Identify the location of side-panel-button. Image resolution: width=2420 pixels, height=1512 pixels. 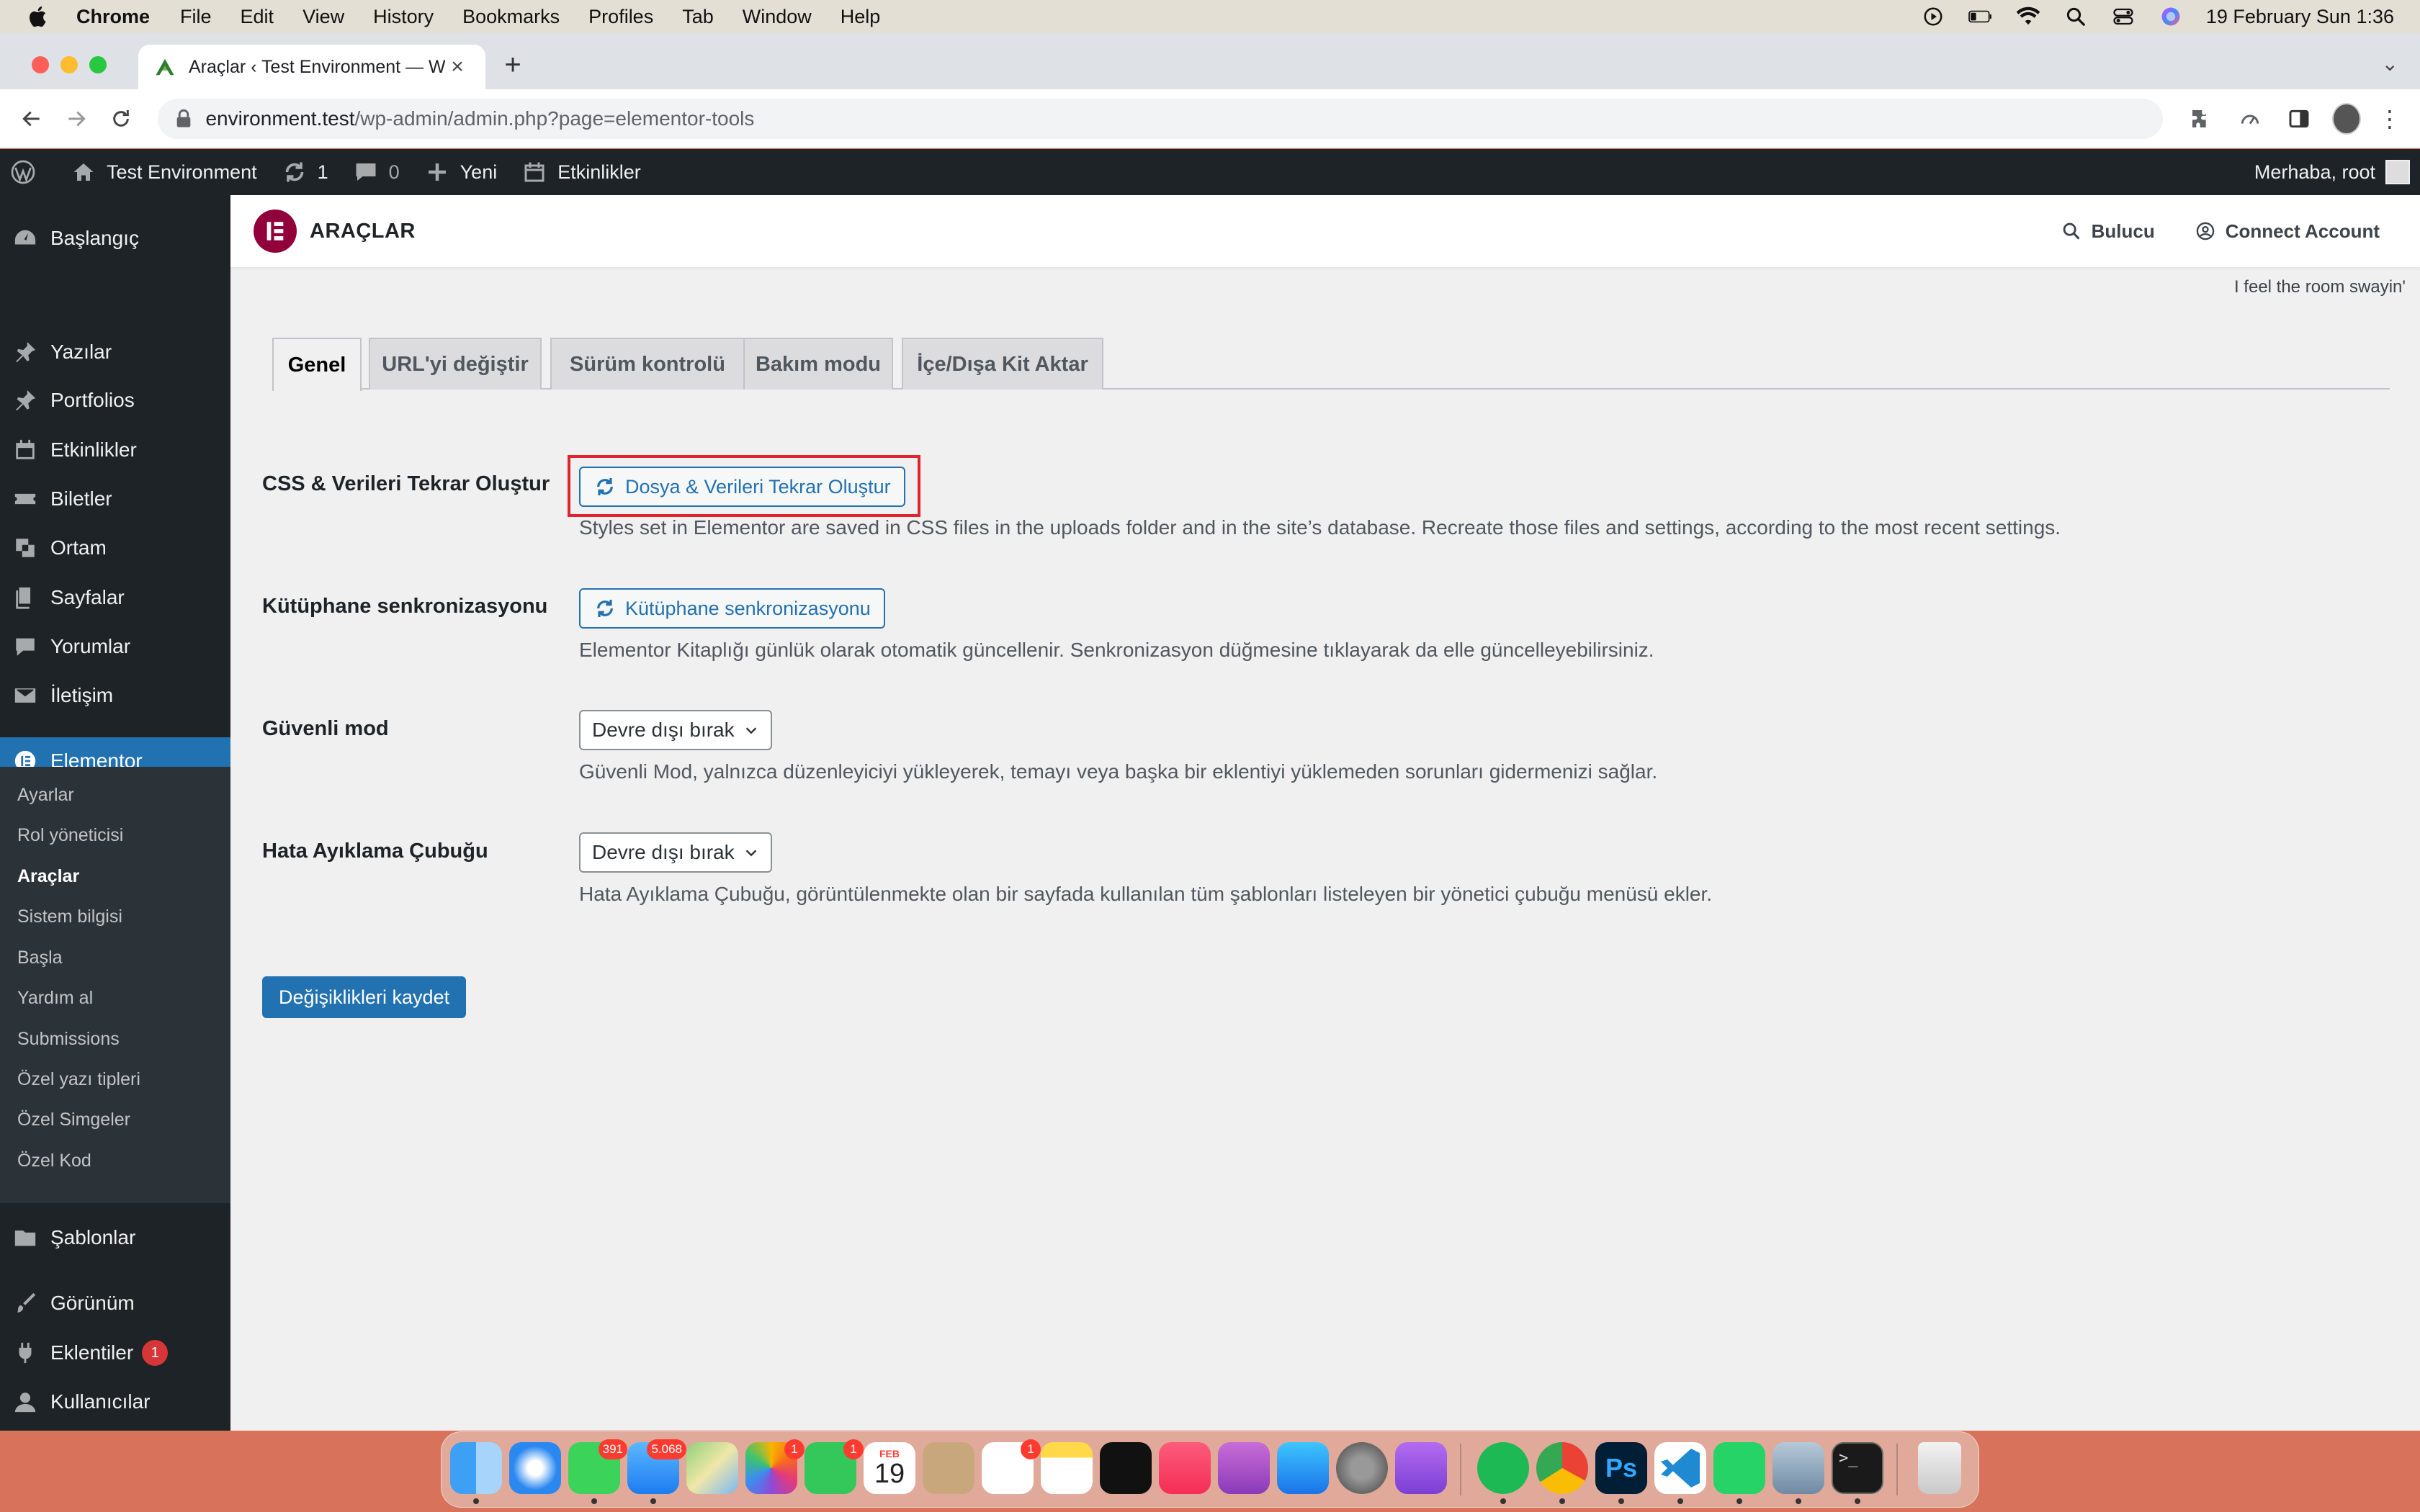
(2299, 119).